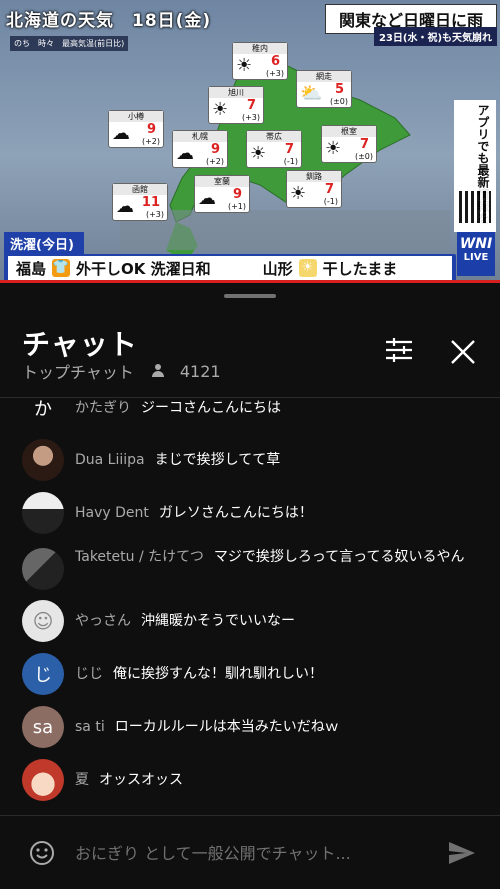 The height and width of the screenshot is (889, 500). I want to click on close-button, so click(463, 352).